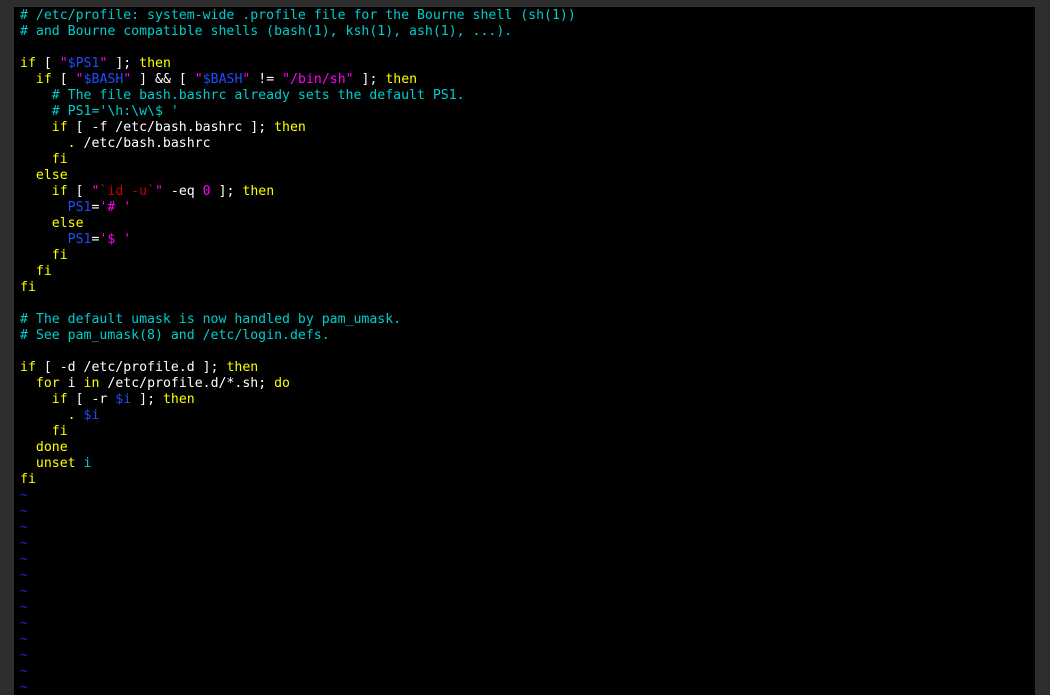 This screenshot has height=695, width=1050. Describe the element at coordinates (298, 144) in the screenshot. I see `code-line: . /etc/bash.bashrc` at that location.